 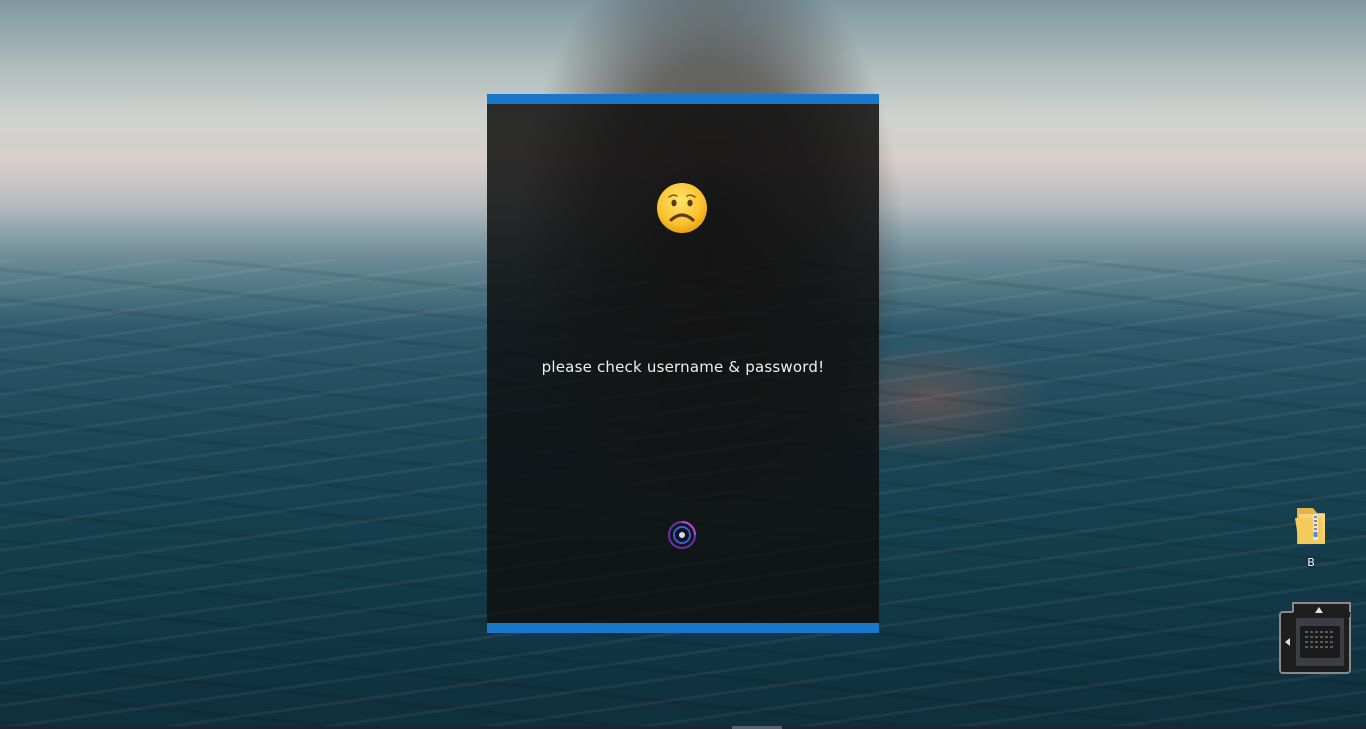 What do you see at coordinates (683, 628) in the screenshot?
I see `panel-bottom-accent-bar` at bounding box center [683, 628].